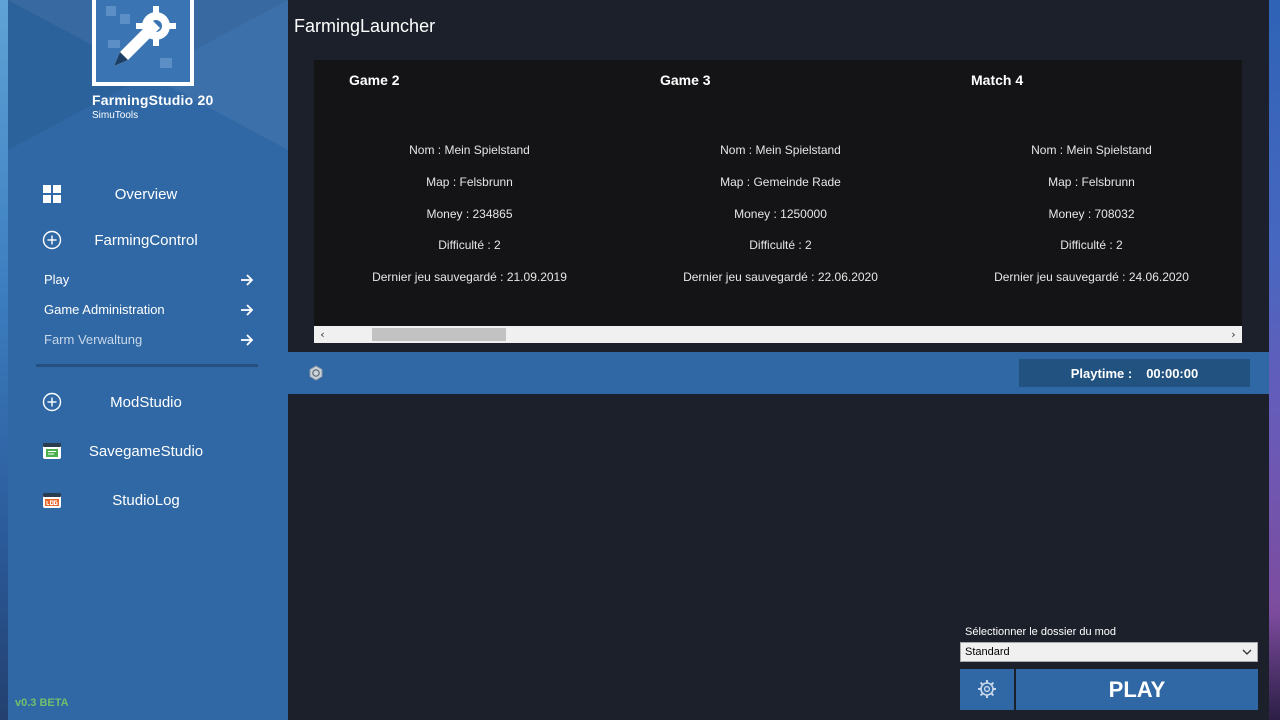  What do you see at coordinates (439, 334) in the screenshot?
I see `scrollbar-thumb` at bounding box center [439, 334].